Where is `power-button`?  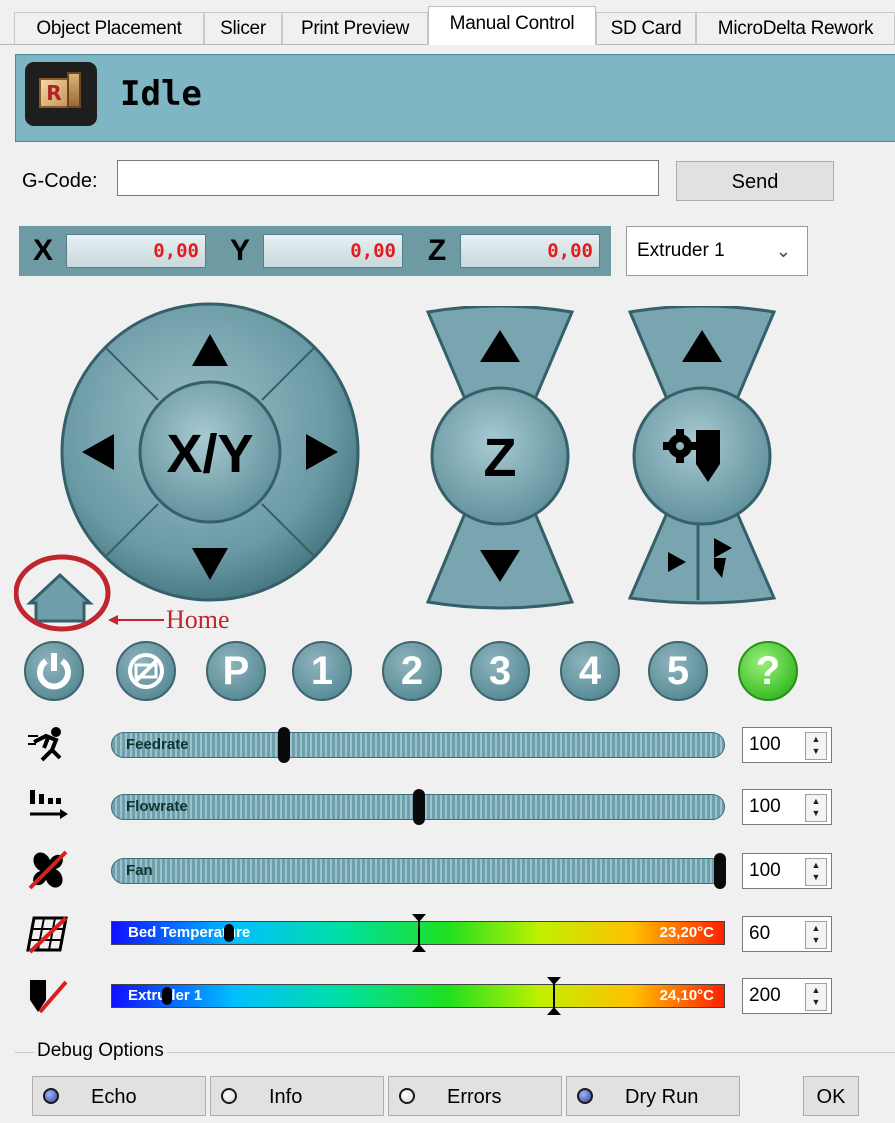
power-button is located at coordinates (54, 671).